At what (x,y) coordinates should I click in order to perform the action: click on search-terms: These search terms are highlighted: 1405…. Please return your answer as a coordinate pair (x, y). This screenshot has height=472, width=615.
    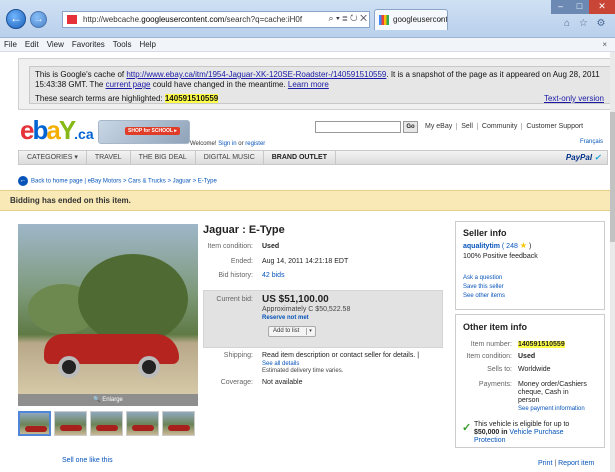
    Looking at the image, I should click on (127, 99).